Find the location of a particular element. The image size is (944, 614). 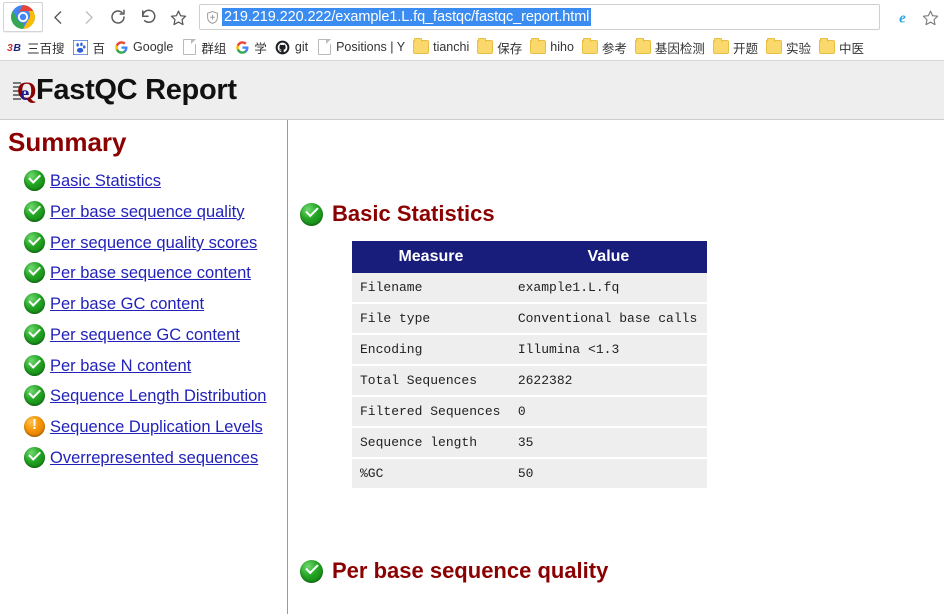

bookmark-qunzu: 群组 is located at coordinates (204, 47).